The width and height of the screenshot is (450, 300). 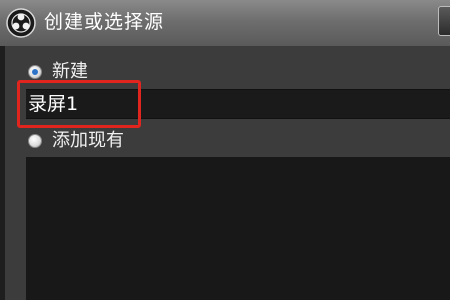 What do you see at coordinates (238, 104) in the screenshot?
I see `source-name-input: 录屏1` at bounding box center [238, 104].